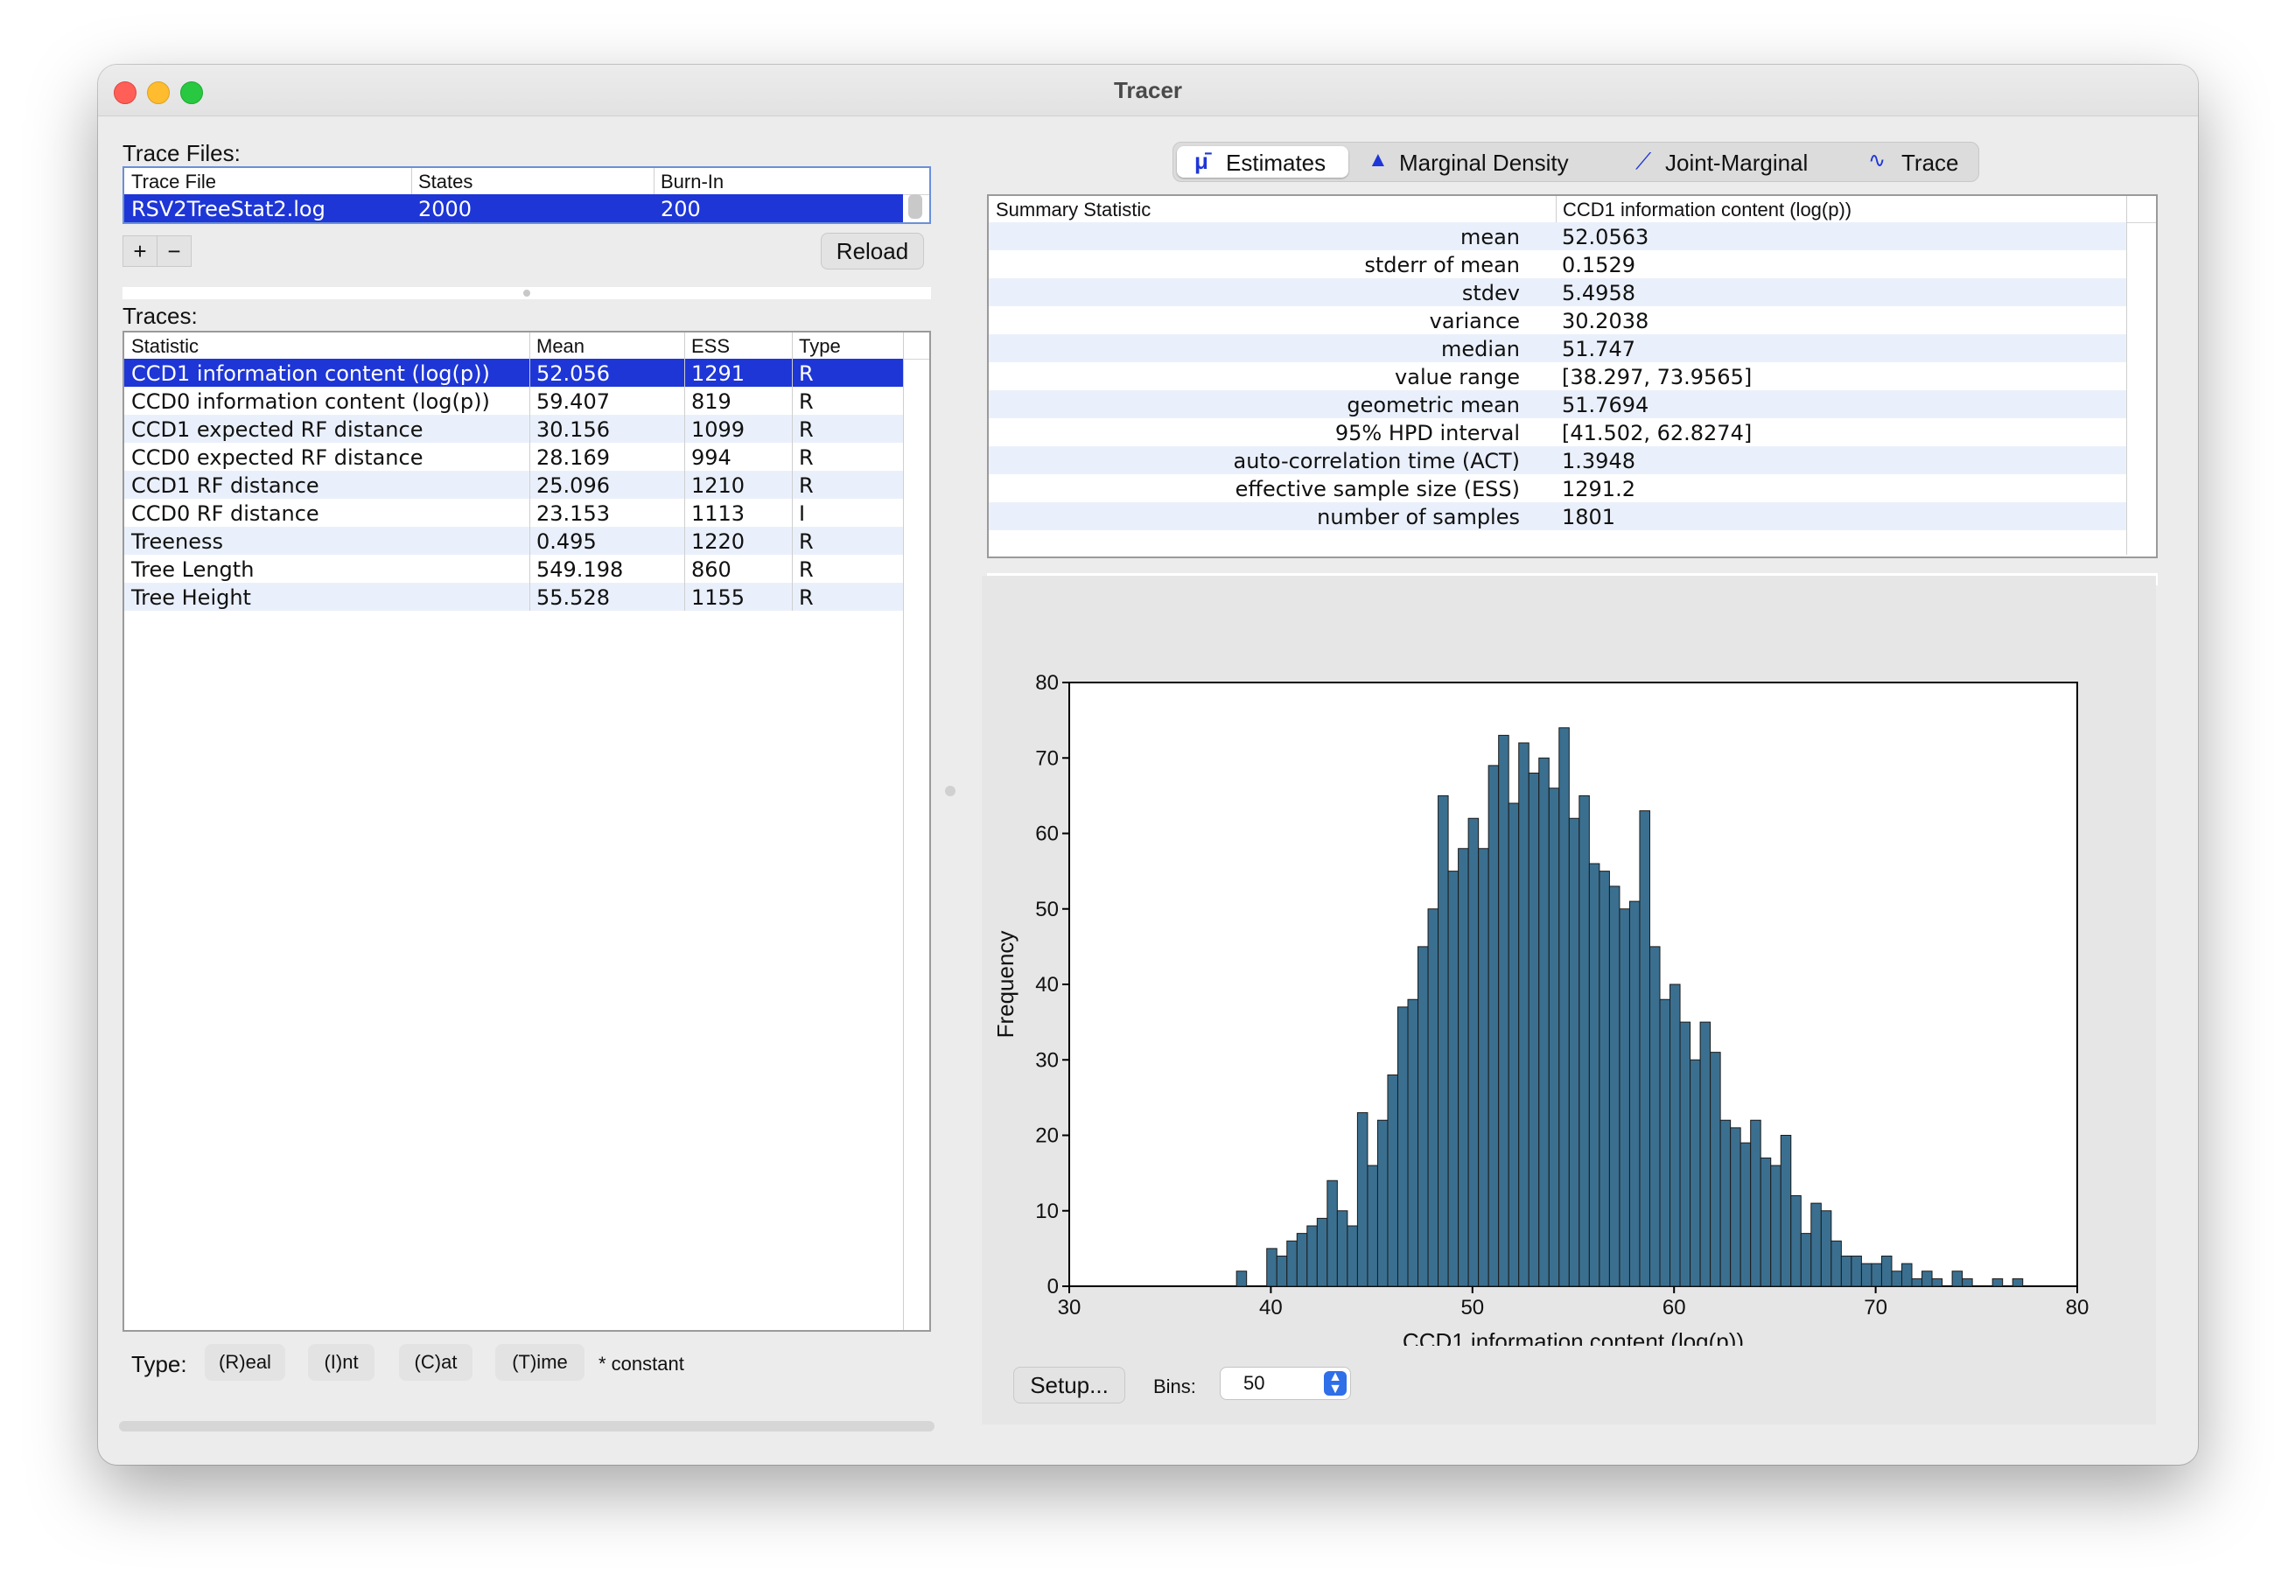  Describe the element at coordinates (526, 293) in the screenshot. I see `left-splitter` at that location.